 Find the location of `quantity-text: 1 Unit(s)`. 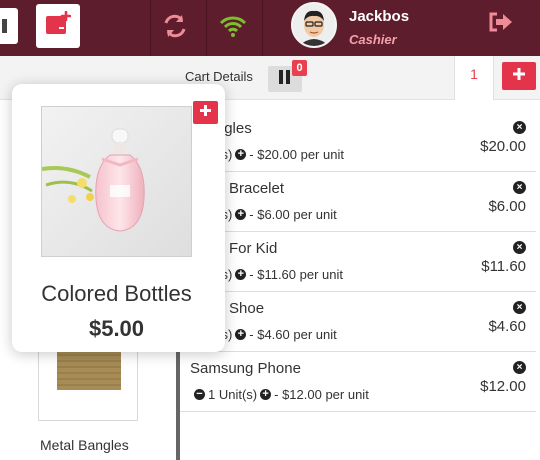

quantity-text: 1 Unit(s) is located at coordinates (233, 394).